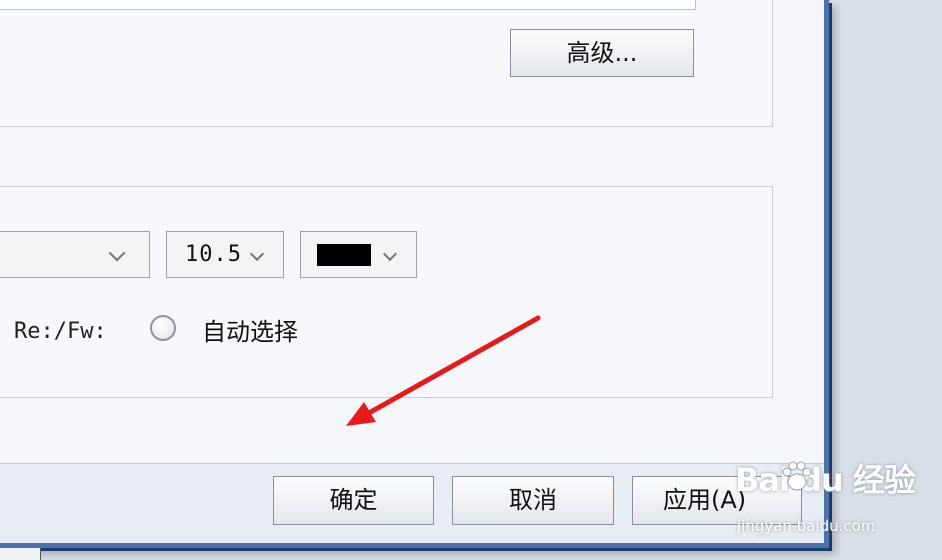 The image size is (942, 560). What do you see at coordinates (797, 476) in the screenshot?
I see `paw-icon` at bounding box center [797, 476].